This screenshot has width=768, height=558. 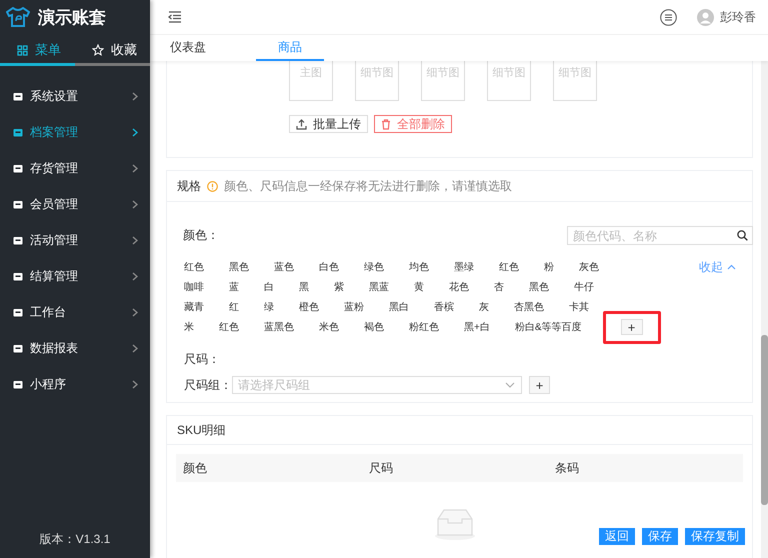 I want to click on menu-item: 小程序, so click(x=75, y=384).